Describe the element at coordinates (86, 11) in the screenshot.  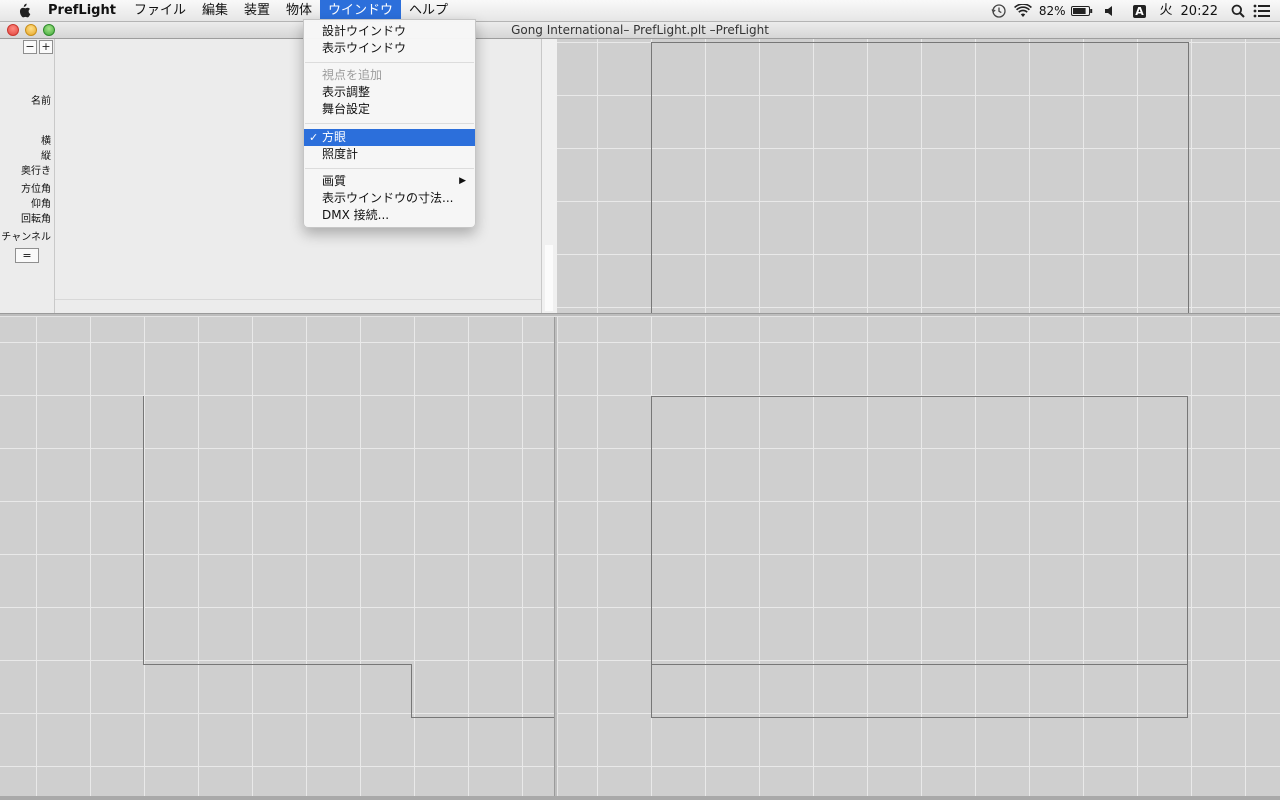
I see `menu-app-name: PrefLight` at that location.